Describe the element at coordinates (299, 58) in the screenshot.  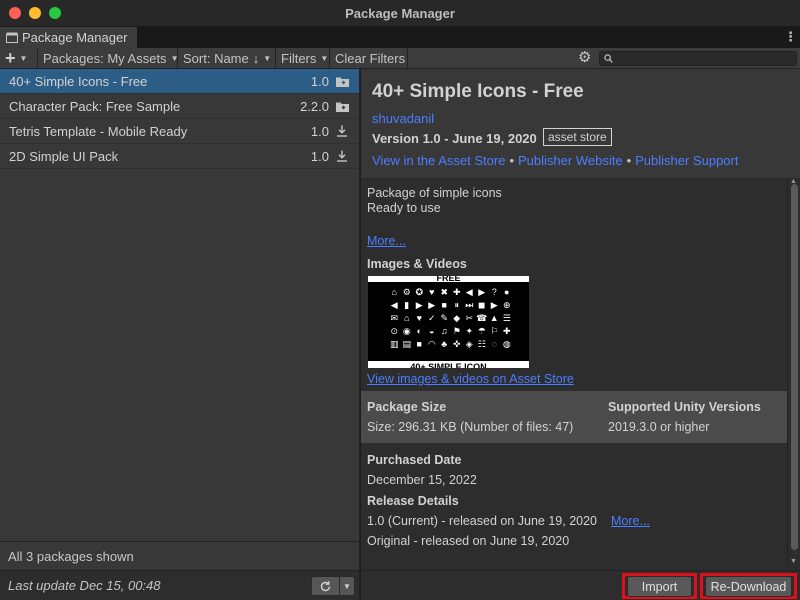
I see `filters-label: Filters` at that location.